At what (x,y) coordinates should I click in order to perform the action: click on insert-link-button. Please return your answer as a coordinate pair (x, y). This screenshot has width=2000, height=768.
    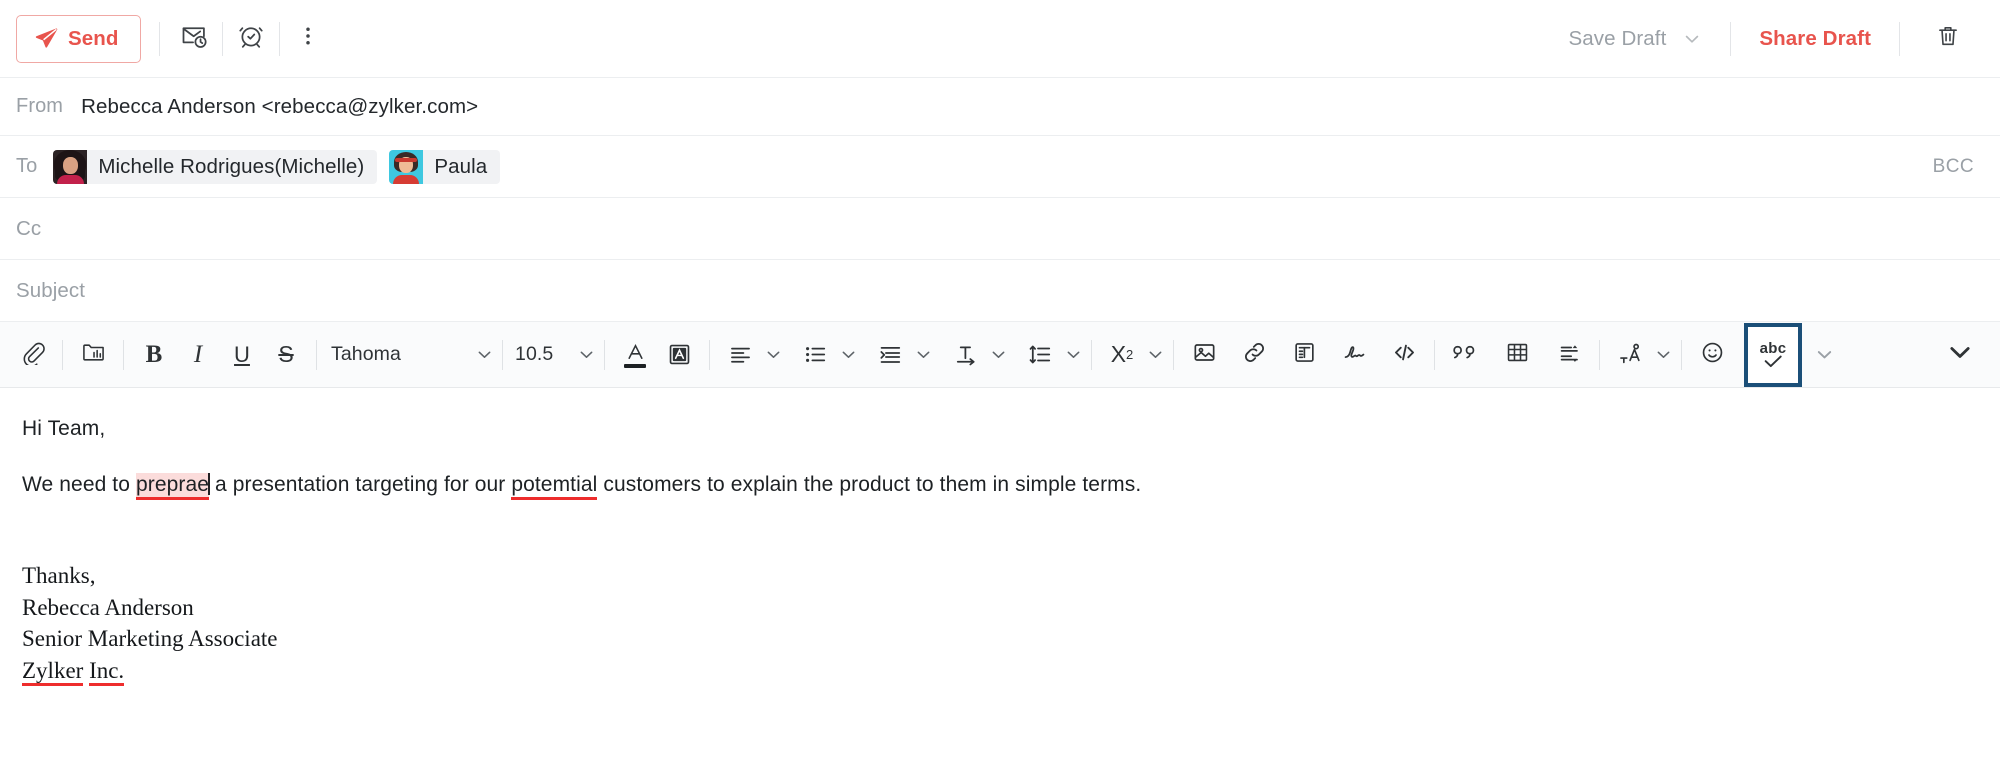
    Looking at the image, I should click on (1254, 355).